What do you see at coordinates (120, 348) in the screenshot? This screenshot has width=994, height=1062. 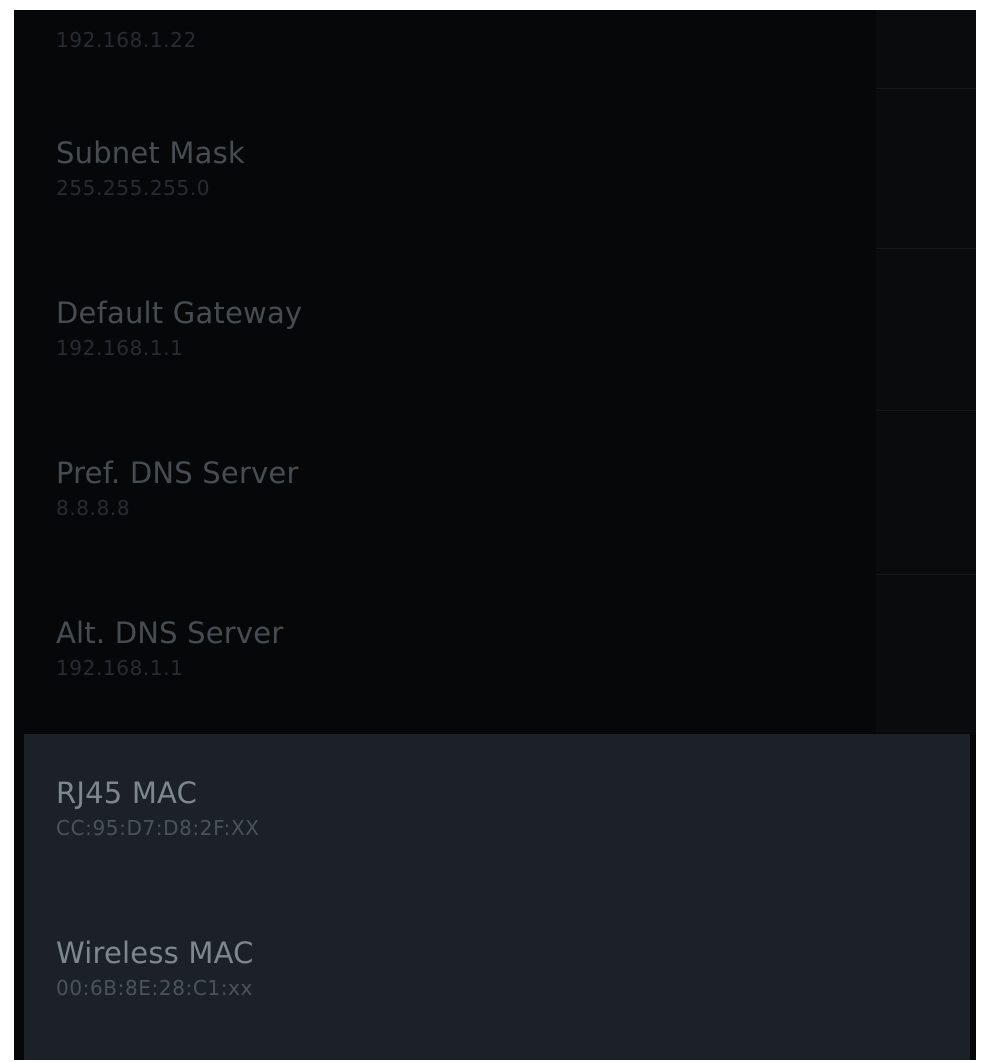 I see `default-gateway-value: 192.168.1.1` at bounding box center [120, 348].